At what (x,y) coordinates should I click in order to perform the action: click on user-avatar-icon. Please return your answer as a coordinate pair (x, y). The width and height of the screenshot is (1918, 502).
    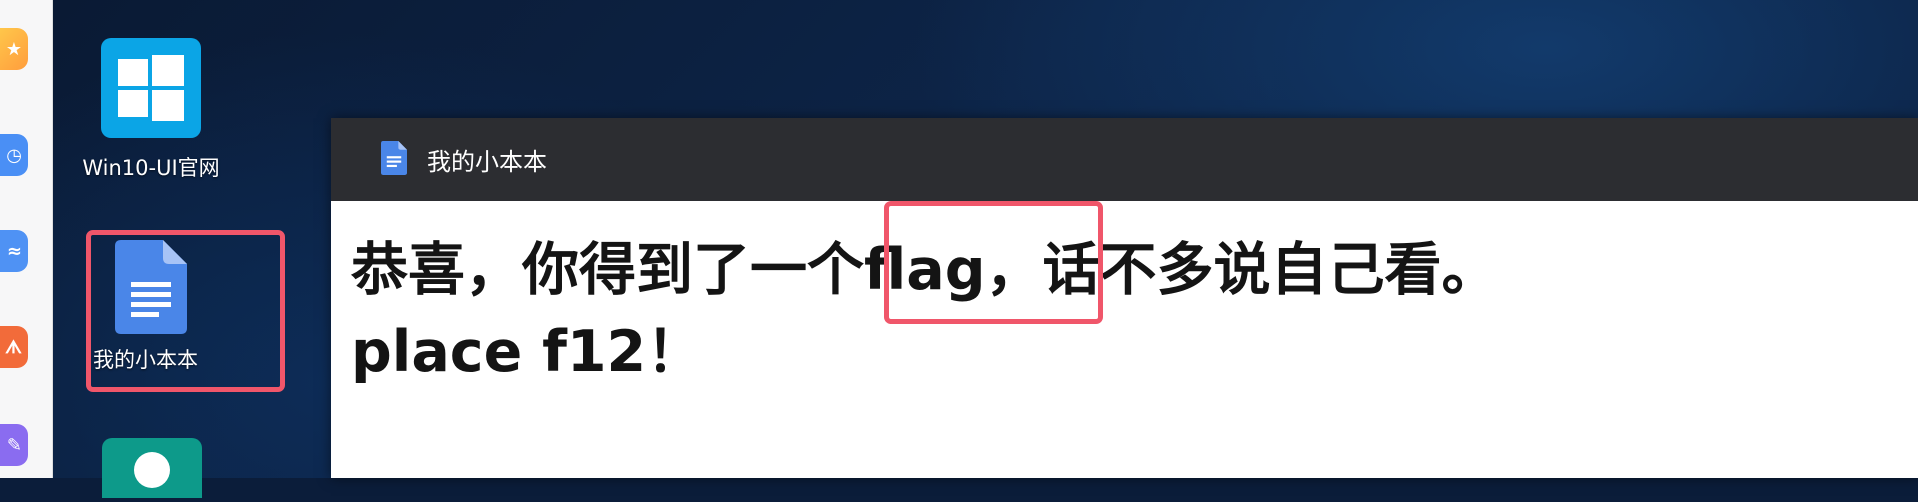
    Looking at the image, I should click on (152, 468).